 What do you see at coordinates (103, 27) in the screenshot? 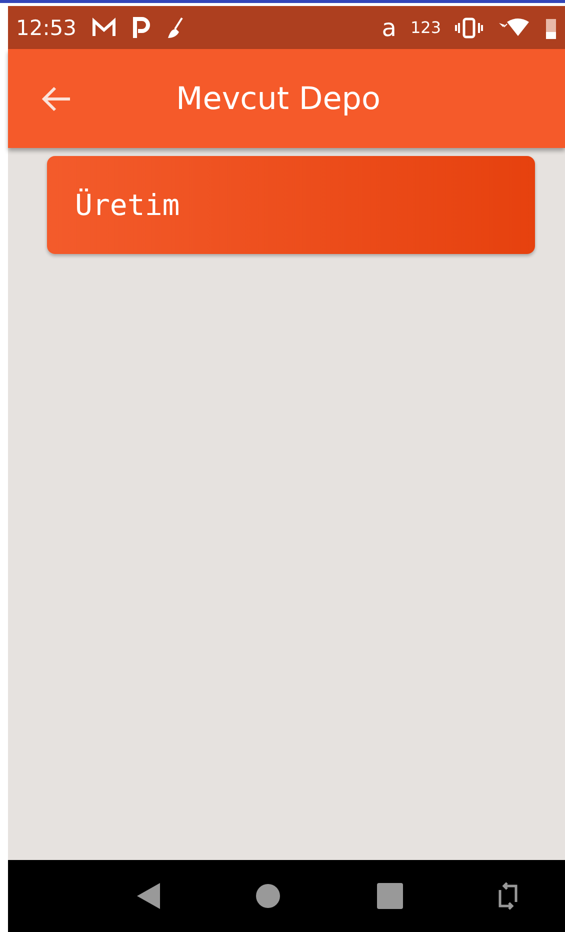
I see `mail-icon` at bounding box center [103, 27].